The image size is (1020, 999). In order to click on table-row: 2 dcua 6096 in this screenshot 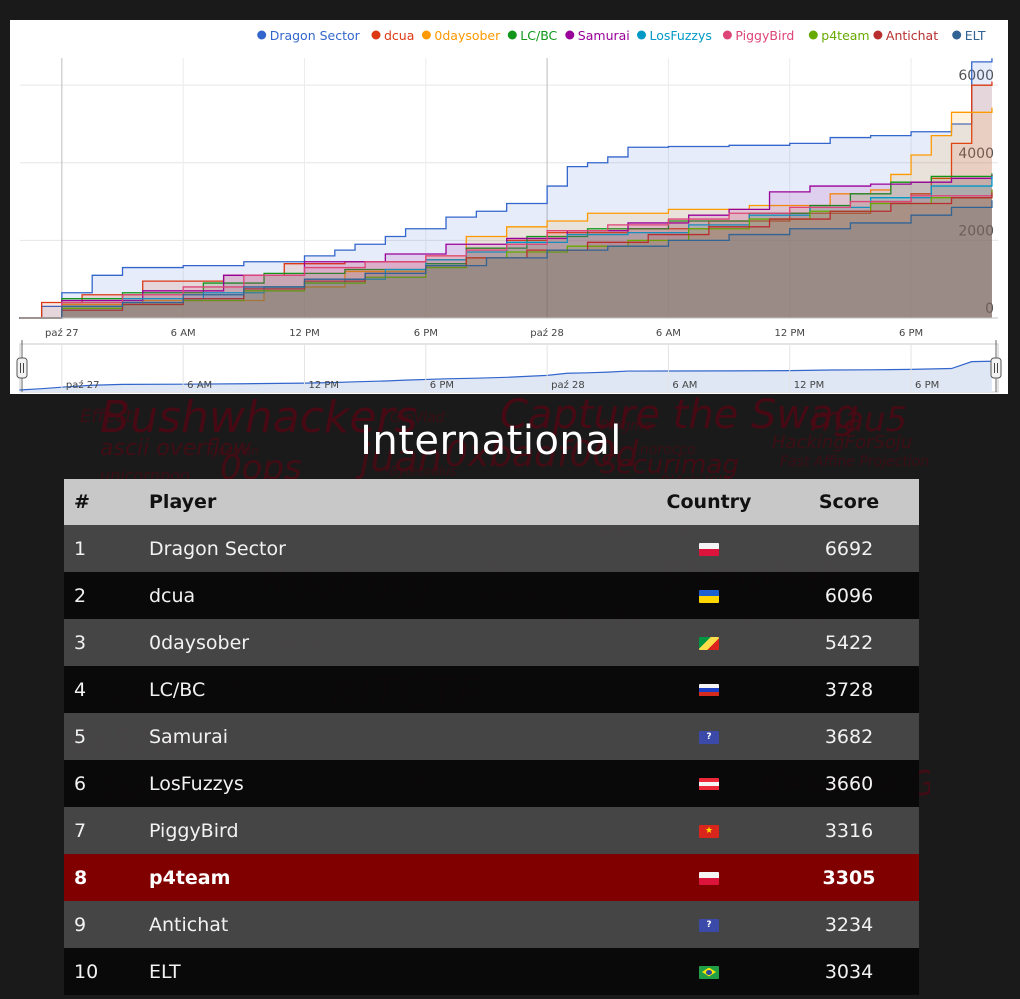, I will do `click(491, 595)`.